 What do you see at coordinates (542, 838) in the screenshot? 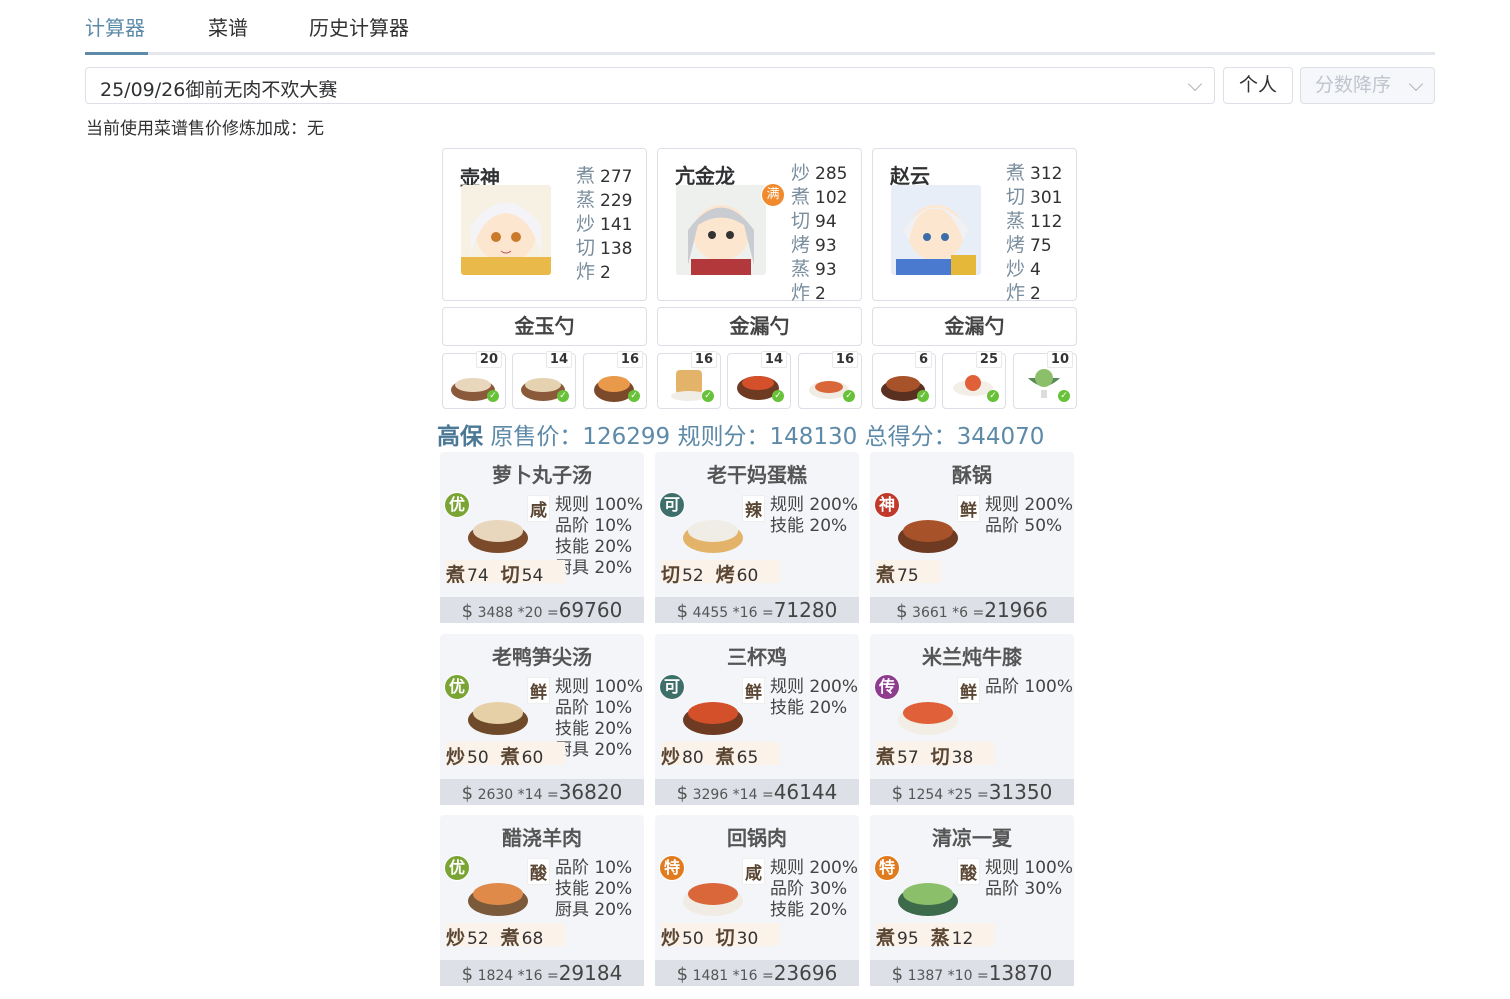
I see `recipe-title: 醋浇羊肉` at bounding box center [542, 838].